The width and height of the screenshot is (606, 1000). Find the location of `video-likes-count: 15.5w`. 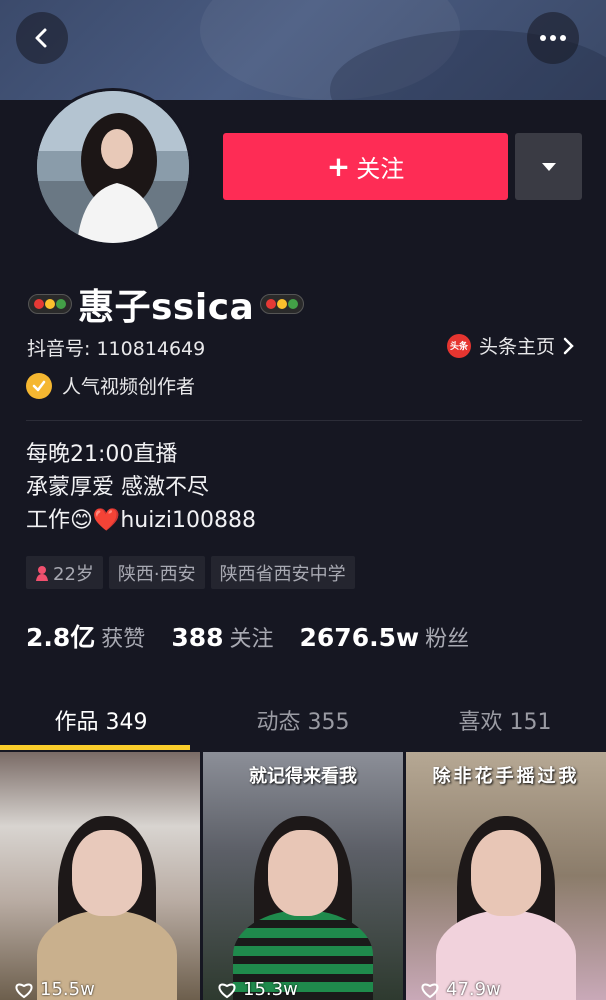

video-likes-count: 15.5w is located at coordinates (67, 989).